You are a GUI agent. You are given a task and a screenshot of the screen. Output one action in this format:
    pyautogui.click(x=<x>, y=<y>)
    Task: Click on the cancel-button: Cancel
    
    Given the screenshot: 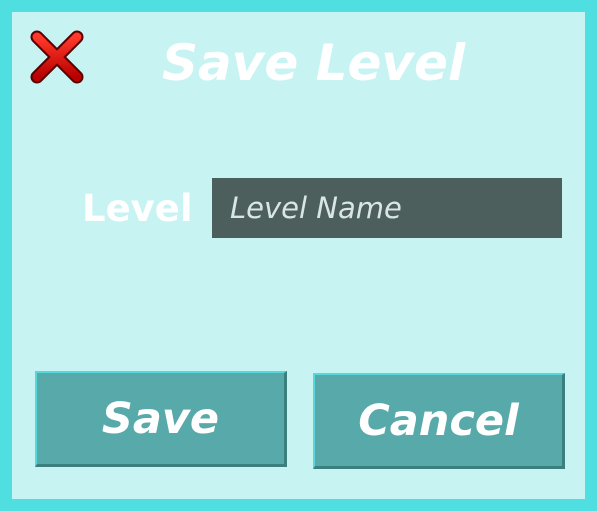 What is the action you would take?
    pyautogui.click(x=439, y=421)
    